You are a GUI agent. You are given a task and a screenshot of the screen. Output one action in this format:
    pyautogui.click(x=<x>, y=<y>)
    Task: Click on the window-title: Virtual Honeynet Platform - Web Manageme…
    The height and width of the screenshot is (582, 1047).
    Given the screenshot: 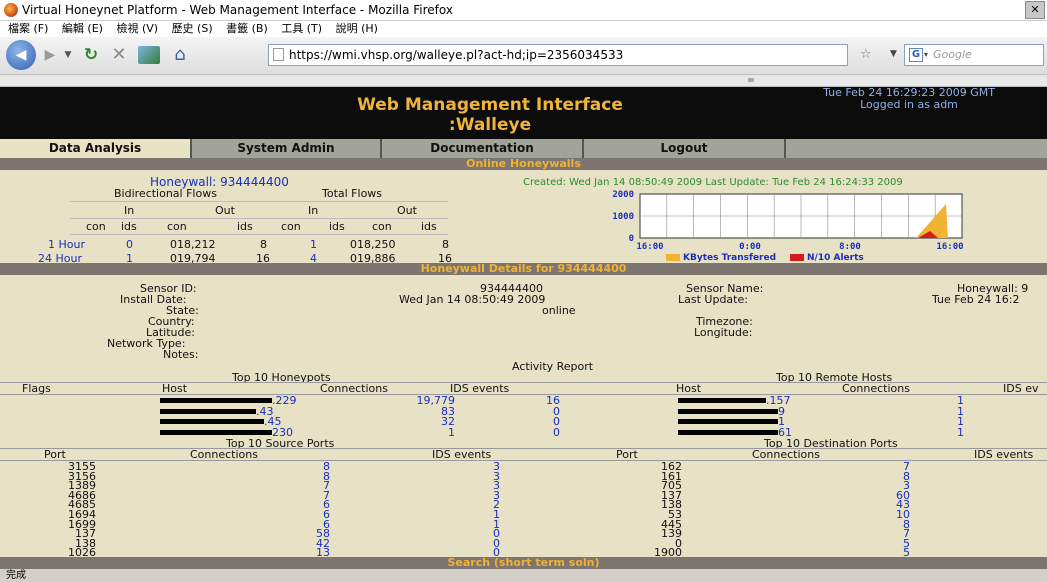 What is the action you would take?
    pyautogui.click(x=237, y=10)
    